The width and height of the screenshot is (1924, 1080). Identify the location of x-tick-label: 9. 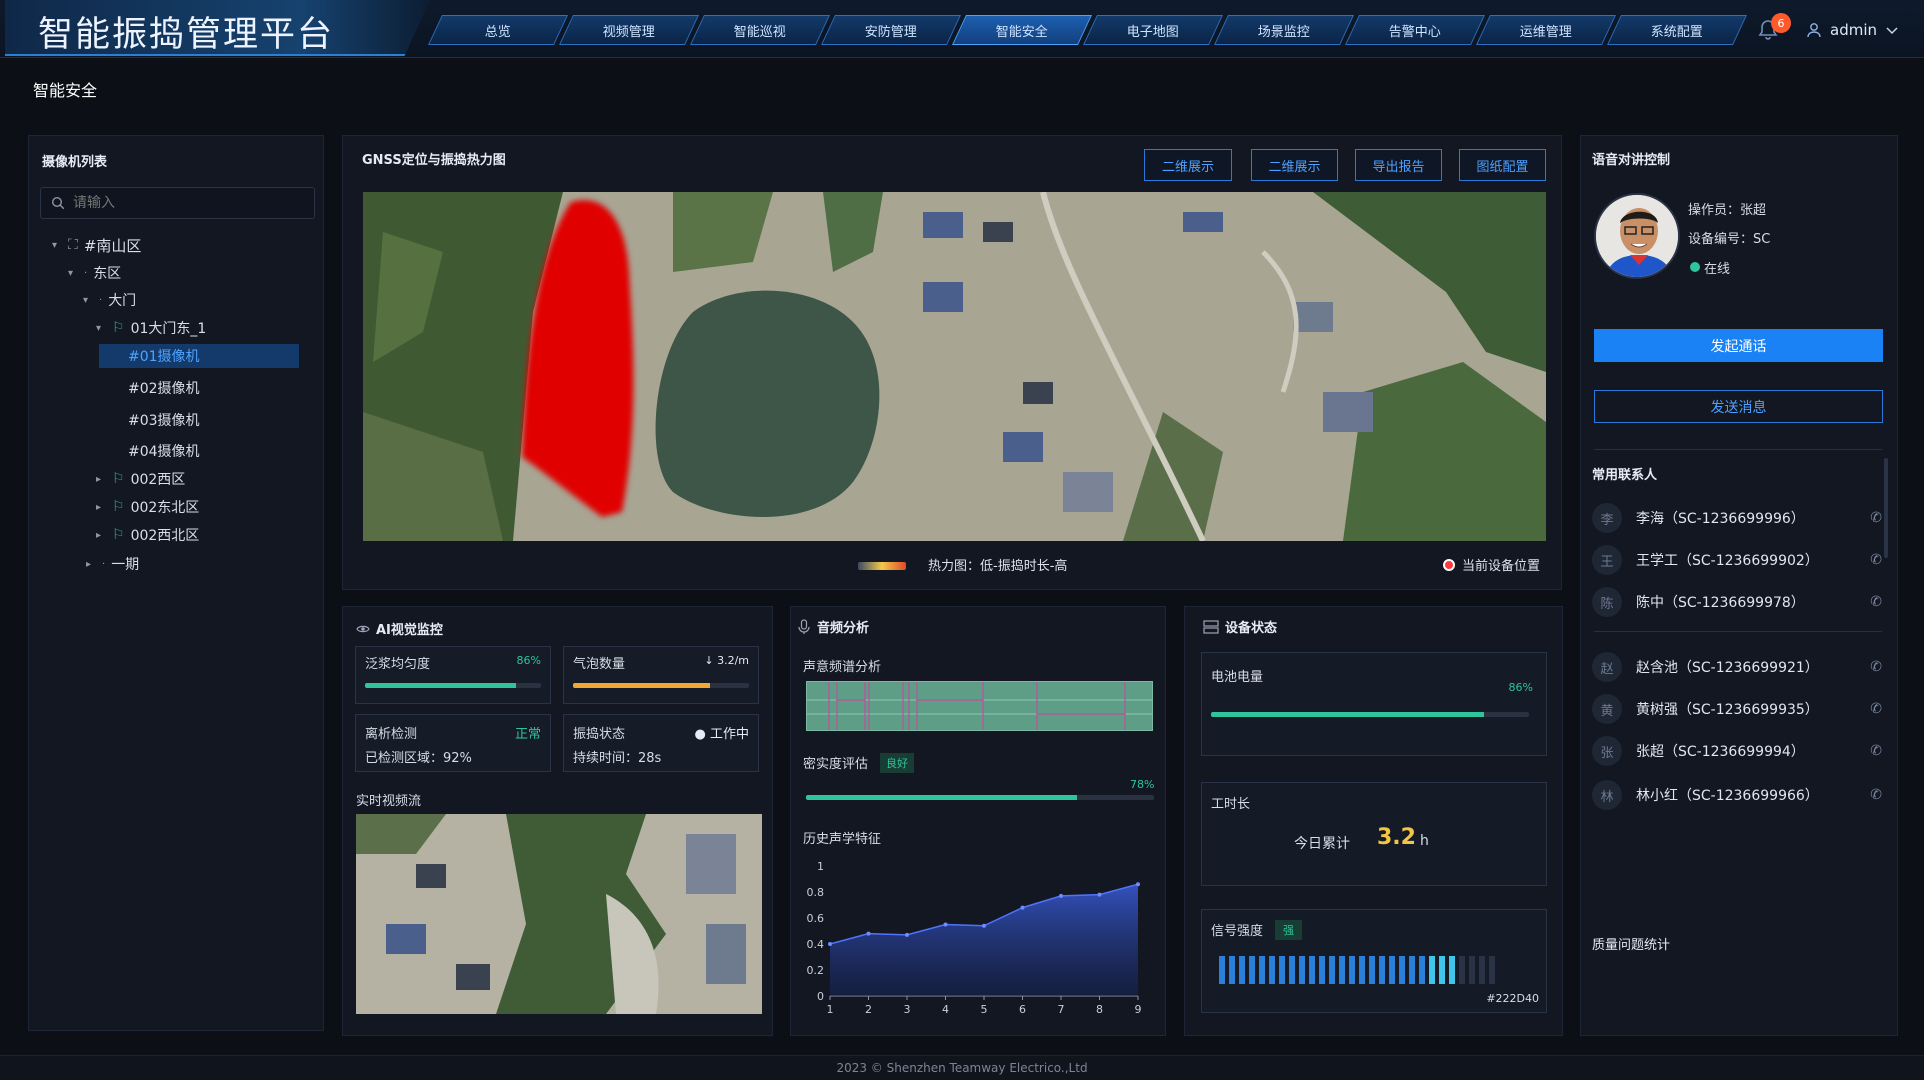
(1138, 1009).